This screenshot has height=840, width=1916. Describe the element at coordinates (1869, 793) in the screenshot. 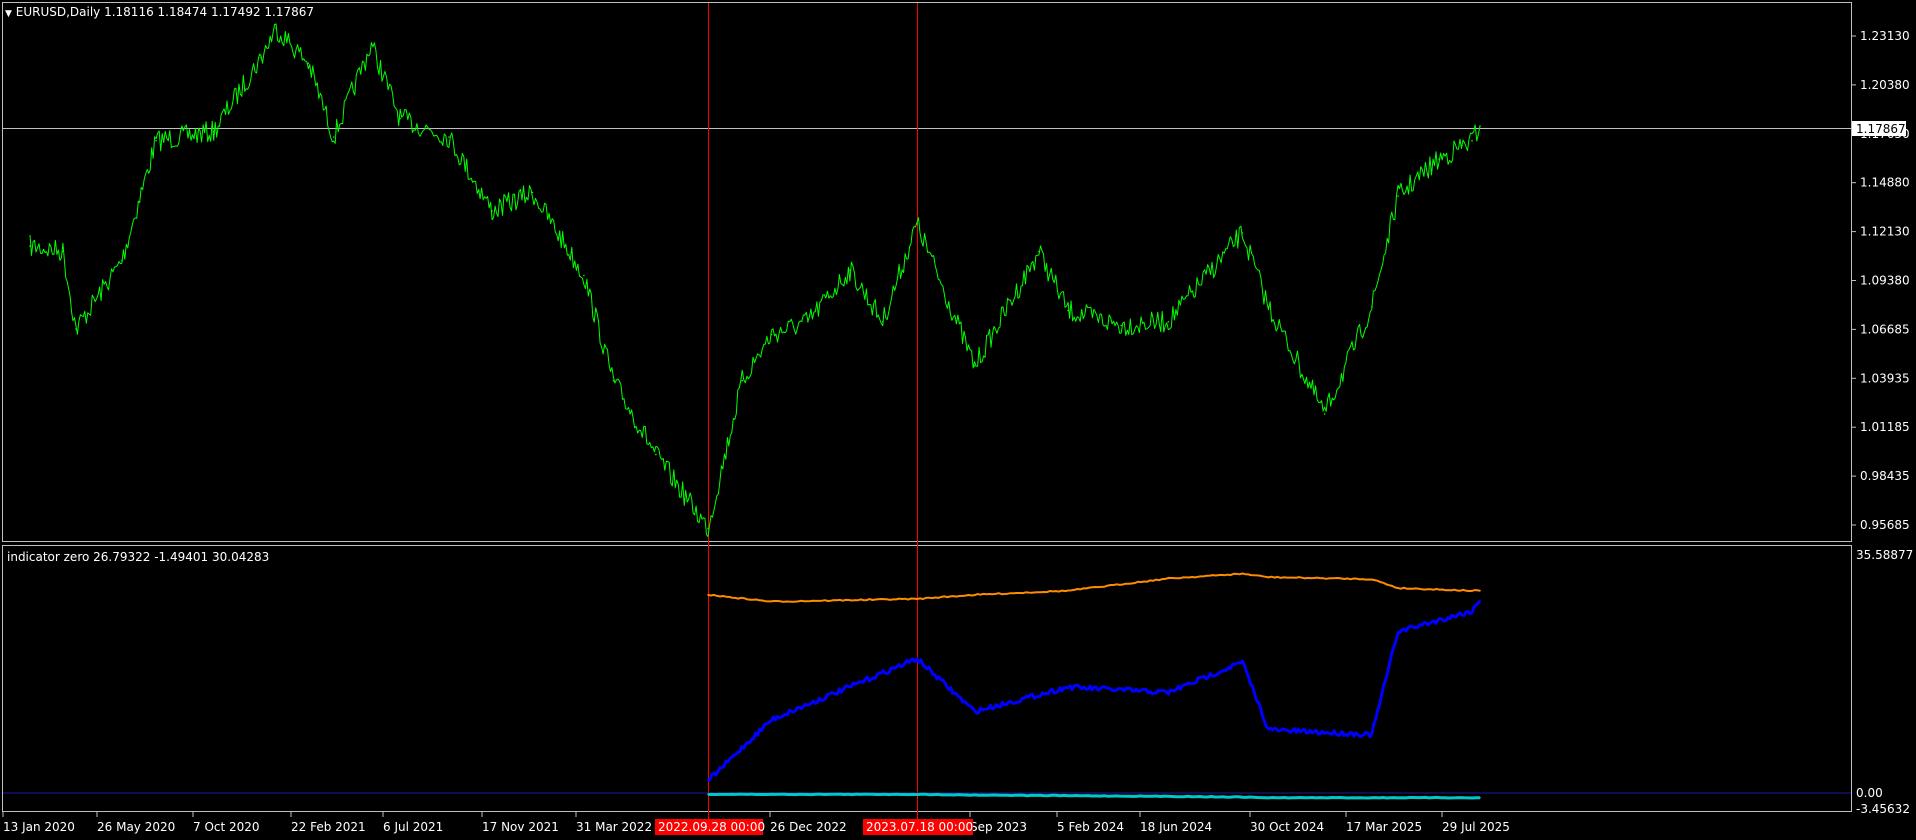

I see `indicator-zero-value: 0.00` at that location.